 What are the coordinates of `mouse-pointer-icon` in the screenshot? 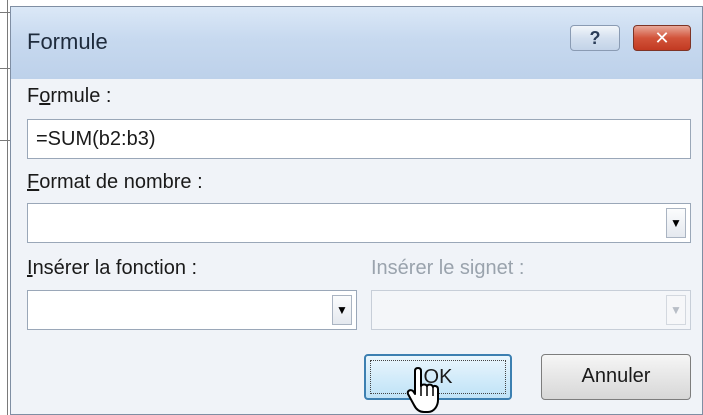 It's located at (422, 390).